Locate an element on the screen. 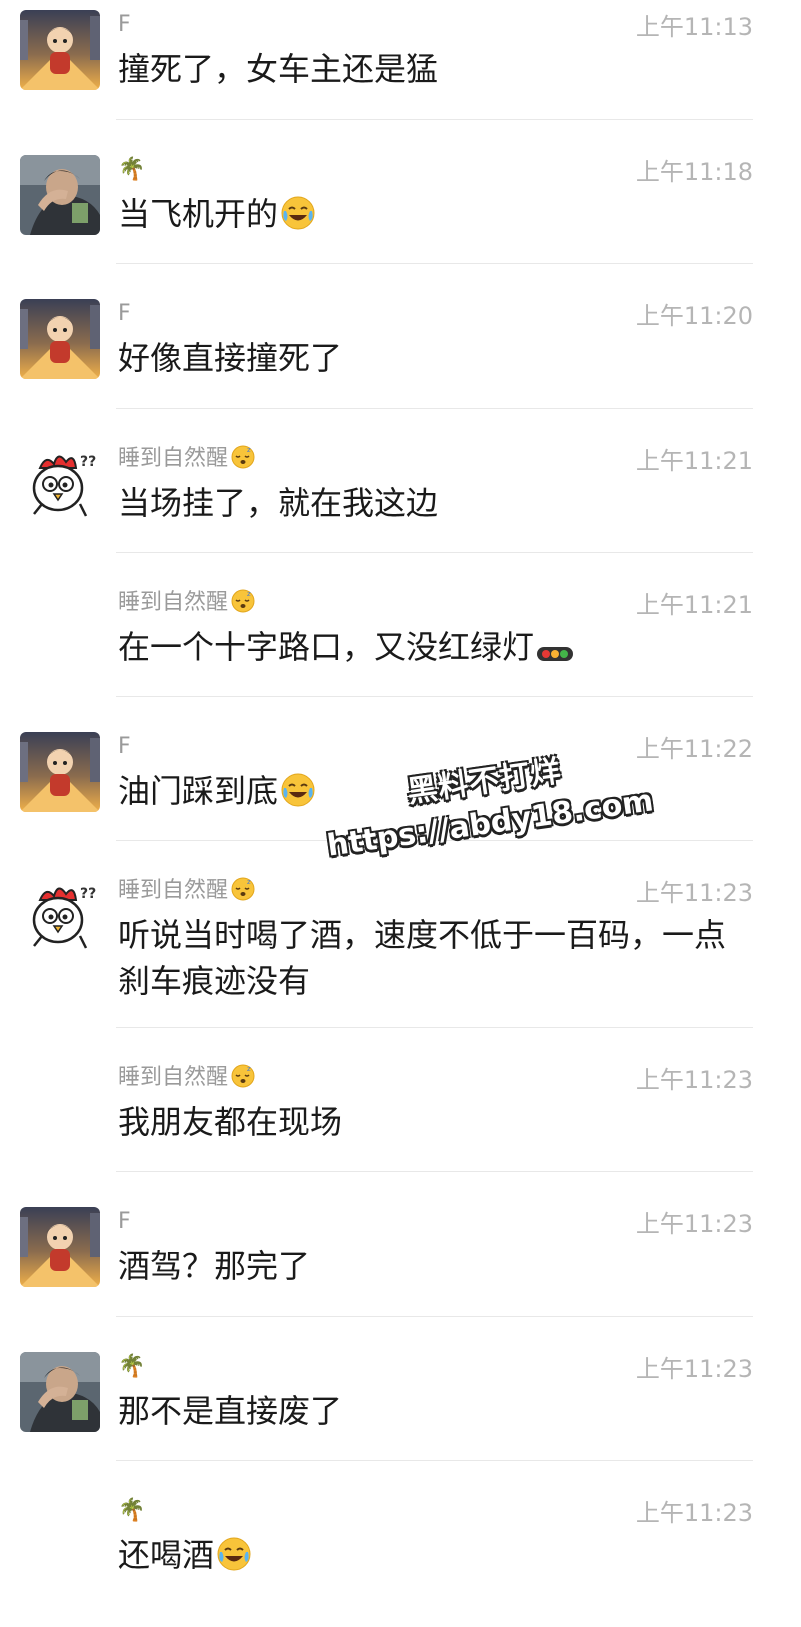 Image resolution: width=801 pixels, height=1627 pixels. message-text-content: 还喝酒 is located at coordinates (166, 1555).